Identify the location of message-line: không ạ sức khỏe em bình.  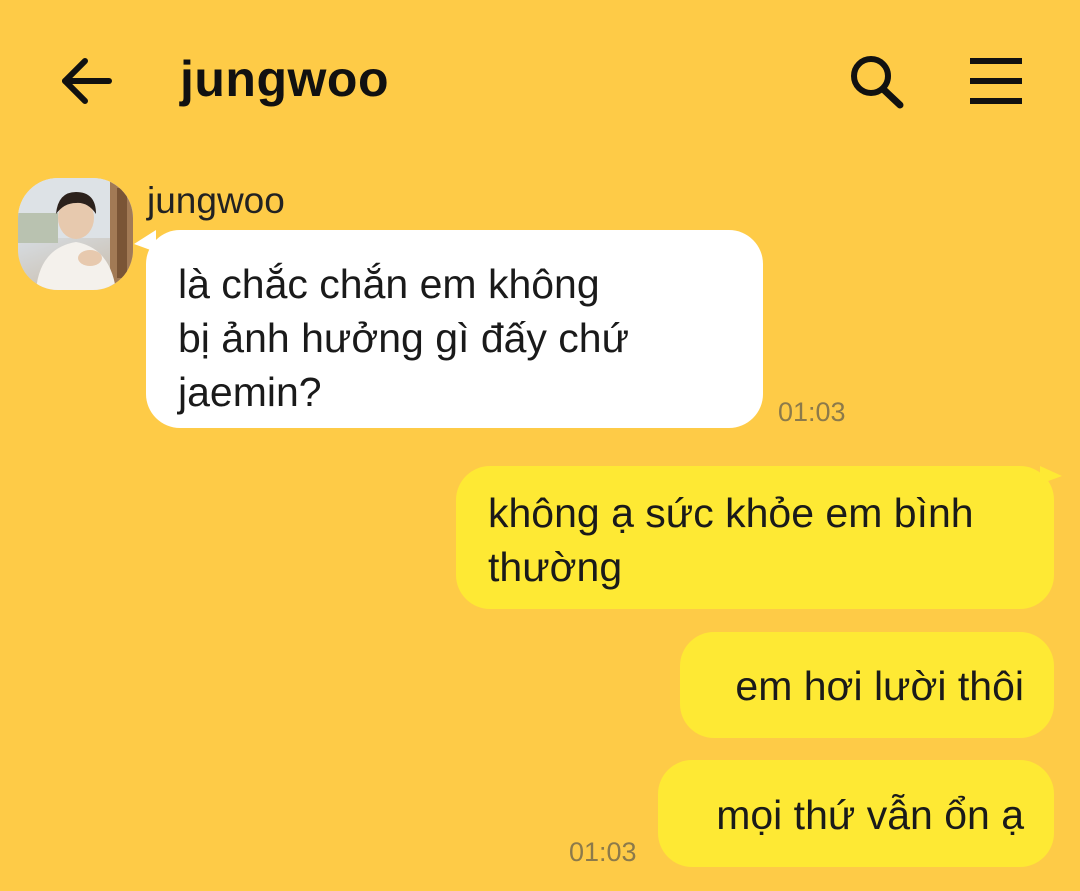
(731, 513).